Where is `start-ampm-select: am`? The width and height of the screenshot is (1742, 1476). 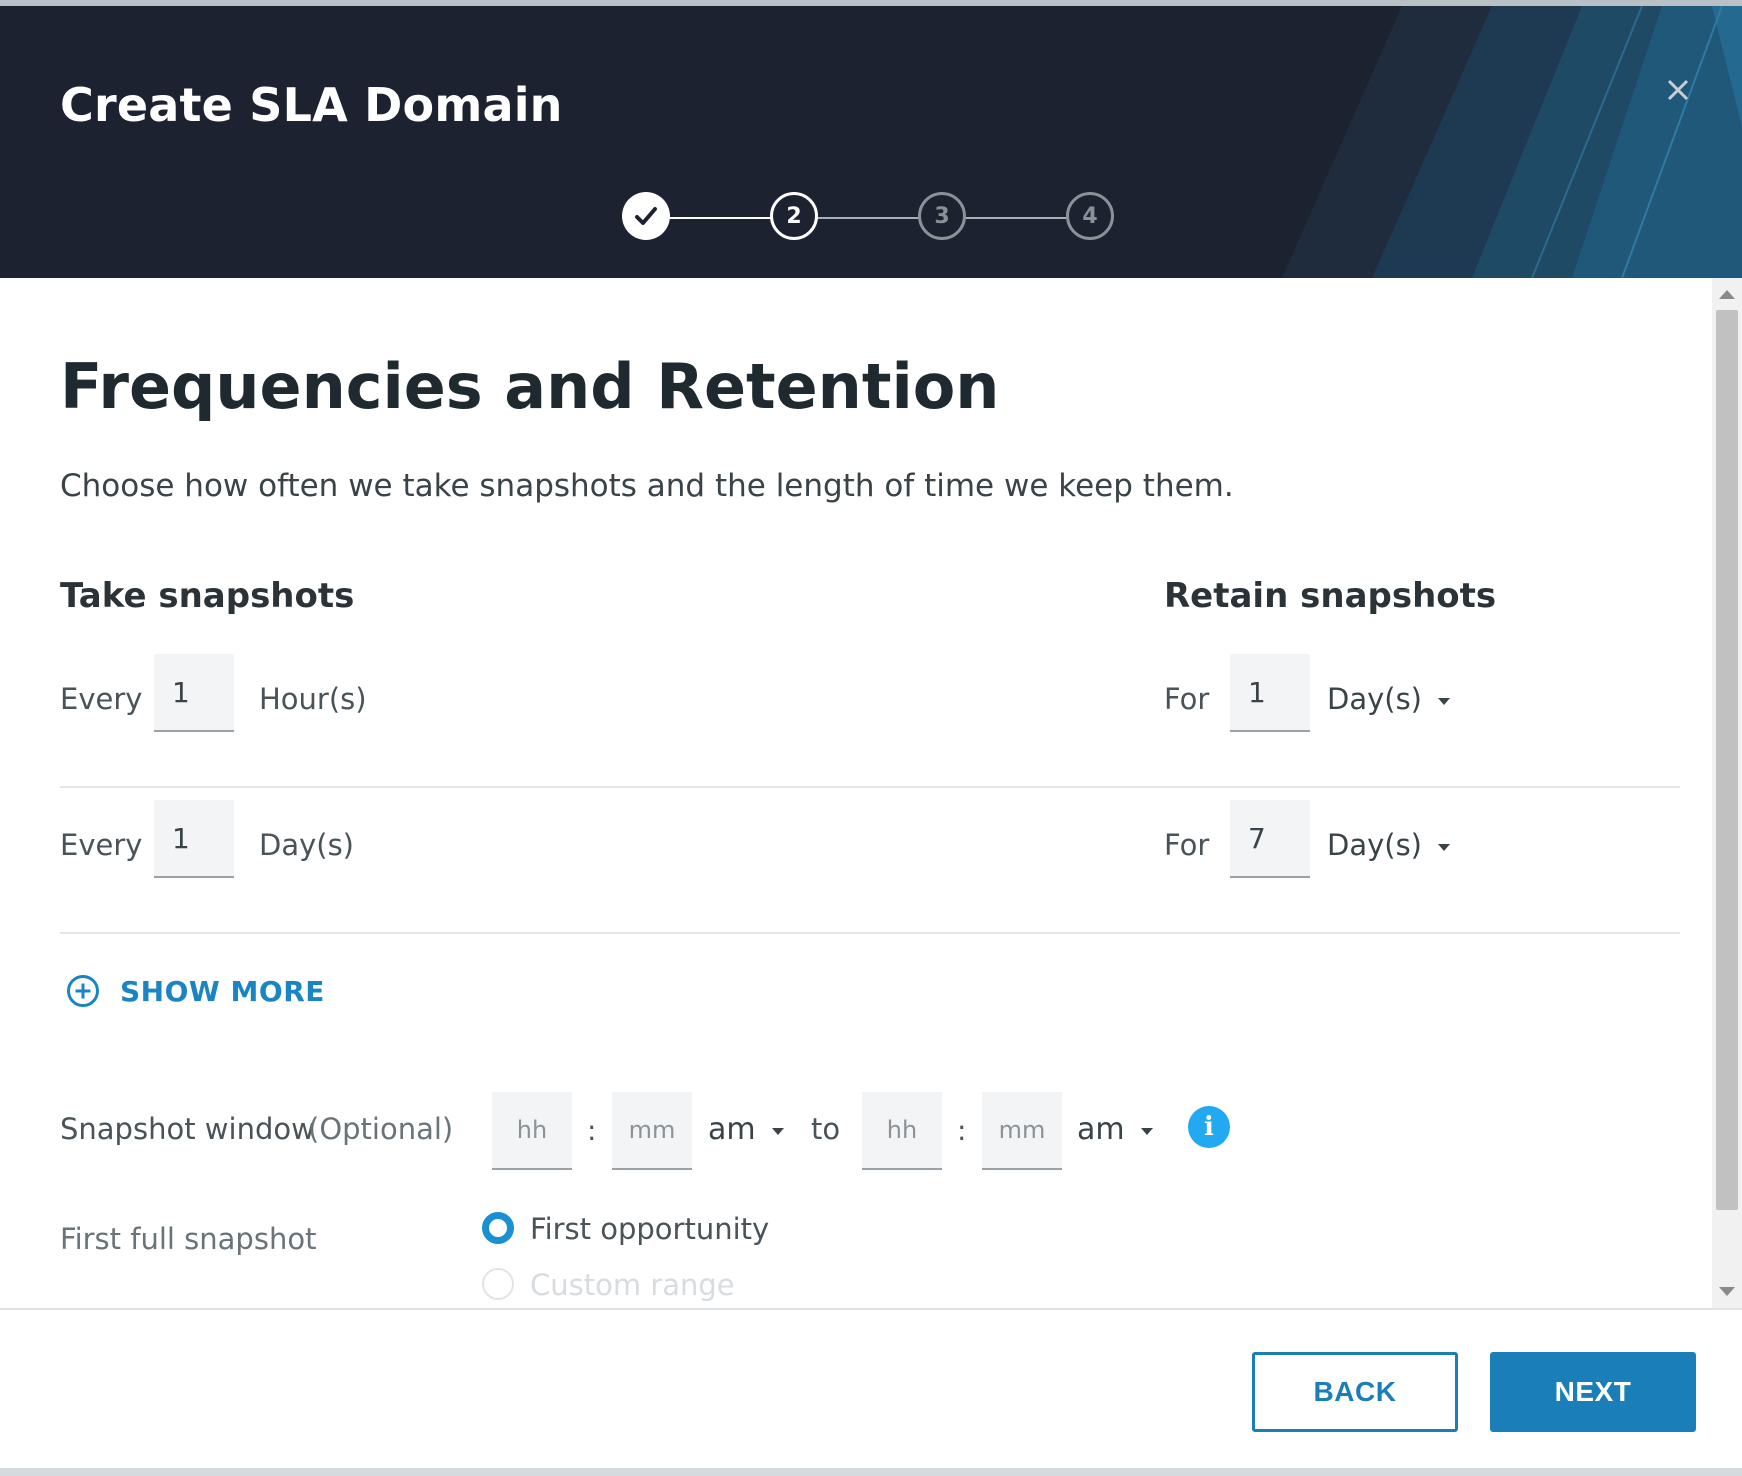 start-ampm-select: am is located at coordinates (746, 1129).